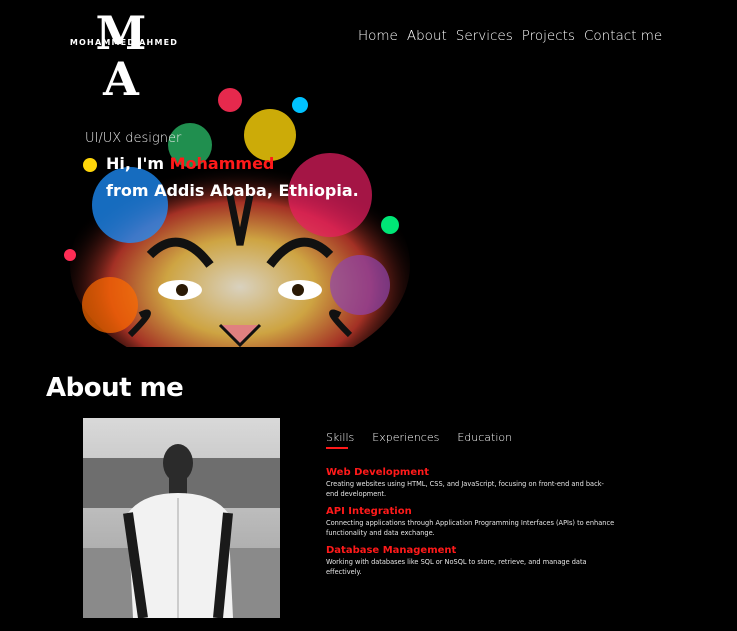  I want to click on skill-title: Database Management, so click(391, 550).